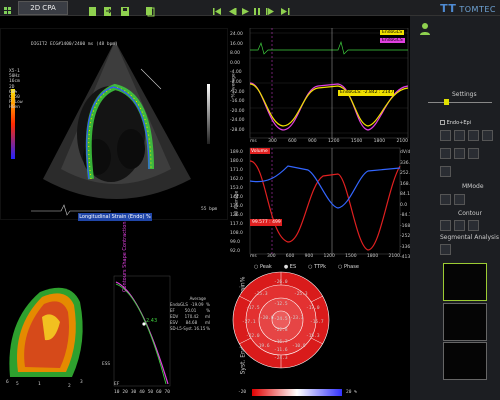  What do you see at coordinates (117, 384) in the screenshot?
I see `curve-ef-label: EF` at bounding box center [117, 384].